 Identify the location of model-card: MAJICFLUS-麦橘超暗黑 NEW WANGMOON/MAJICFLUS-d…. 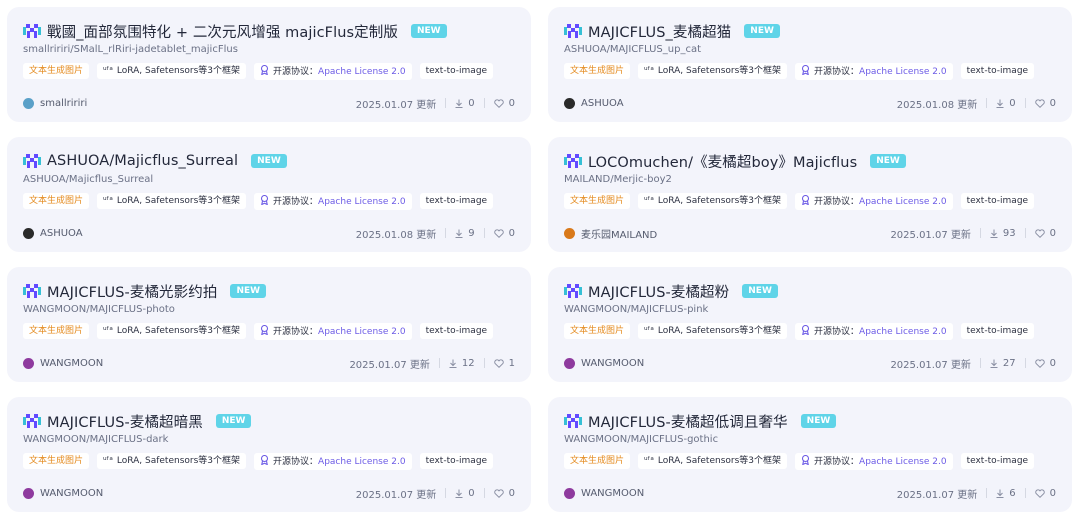
(269, 454).